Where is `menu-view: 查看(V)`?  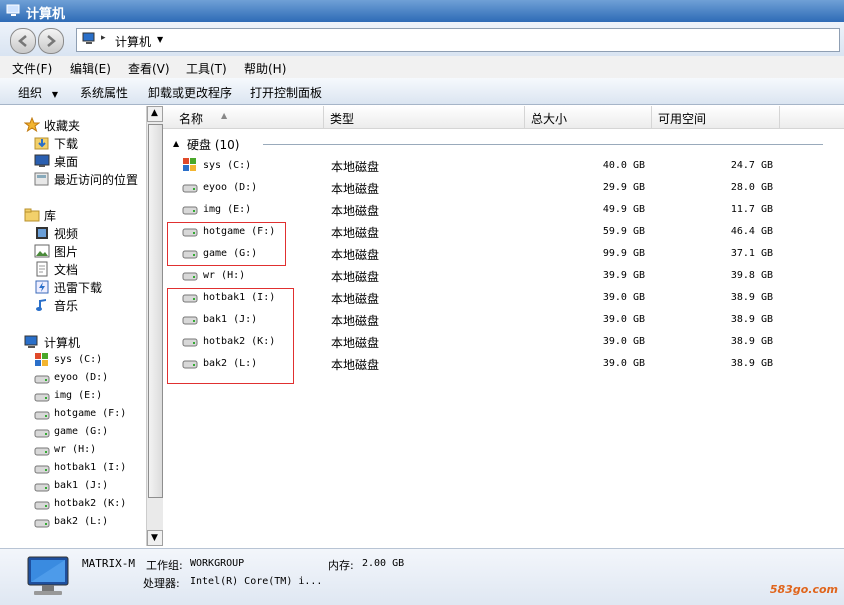 menu-view: 查看(V) is located at coordinates (149, 68).